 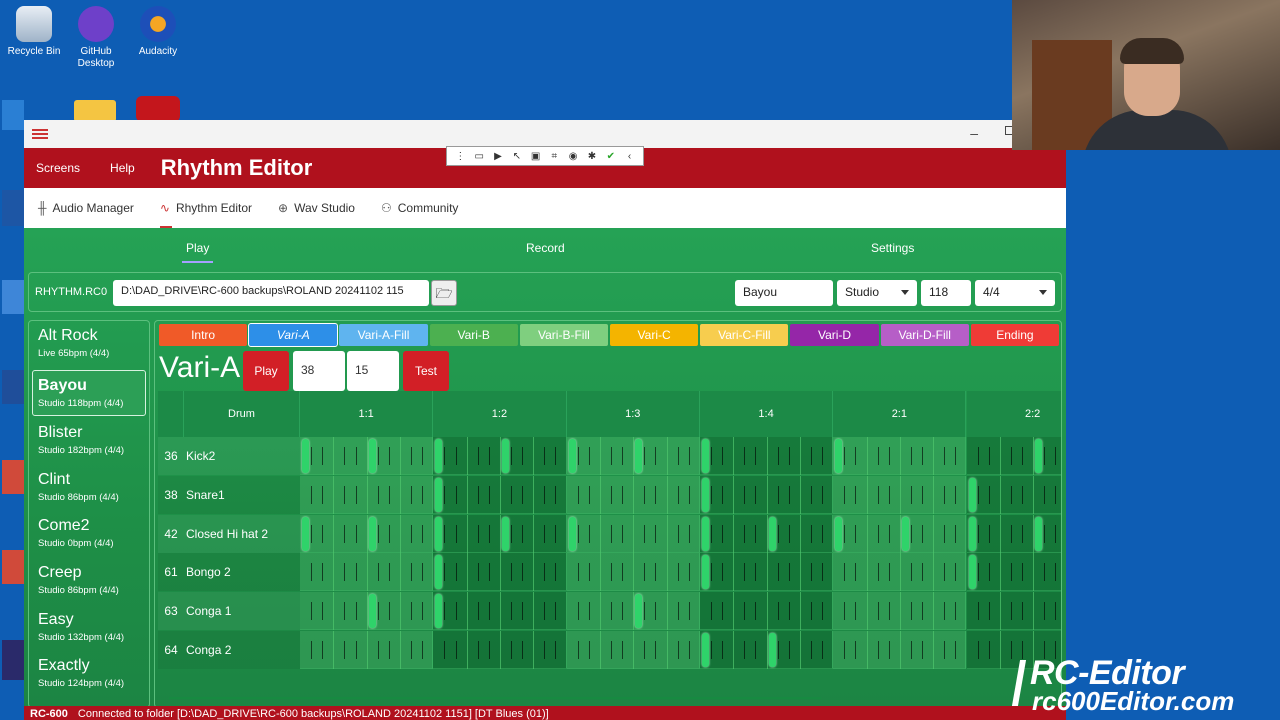 What do you see at coordinates (316, 208) in the screenshot?
I see `nav-wav-studio: ⊕ Wav Studio` at bounding box center [316, 208].